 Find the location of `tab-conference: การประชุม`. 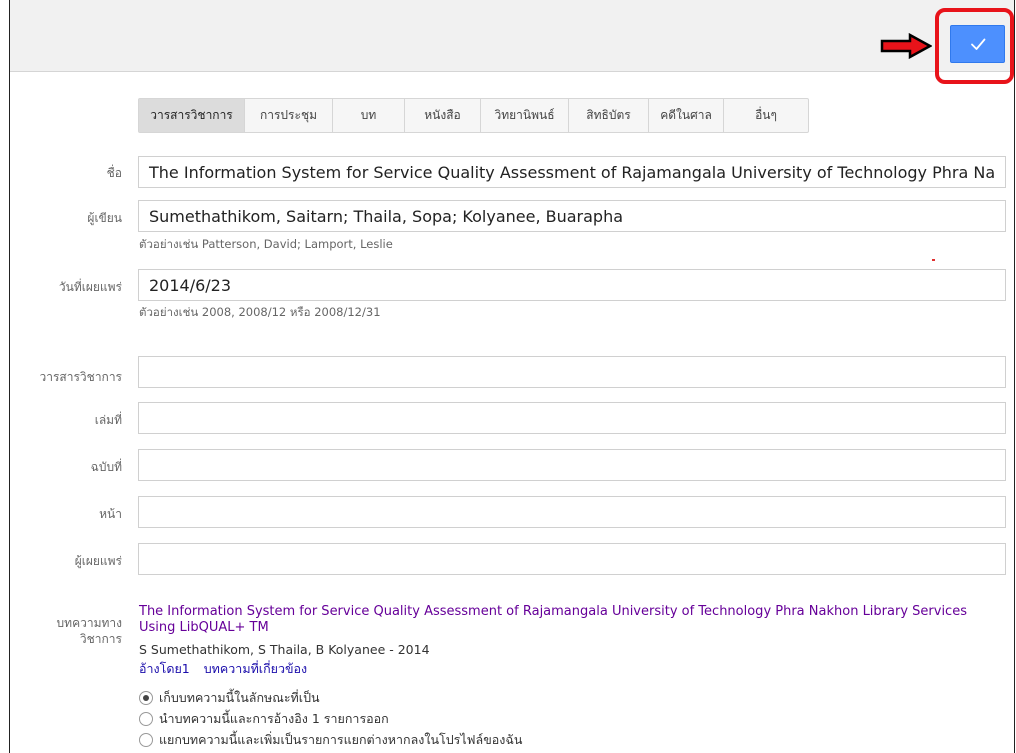

tab-conference: การประชุม is located at coordinates (289, 115).